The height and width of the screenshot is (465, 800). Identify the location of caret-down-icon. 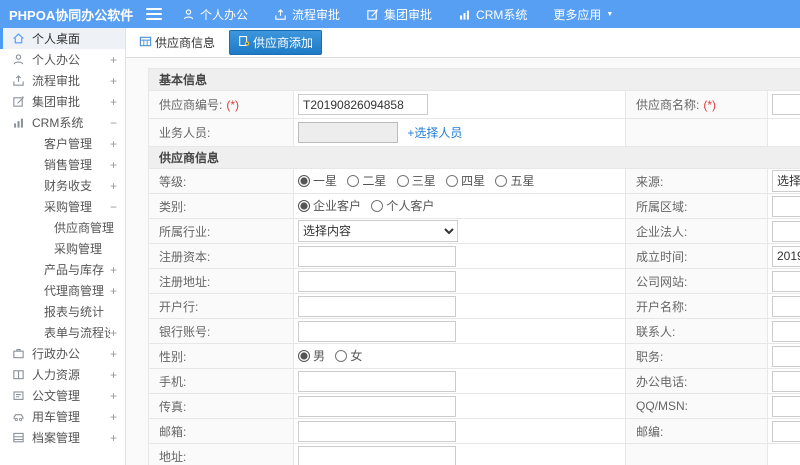
(609, 14).